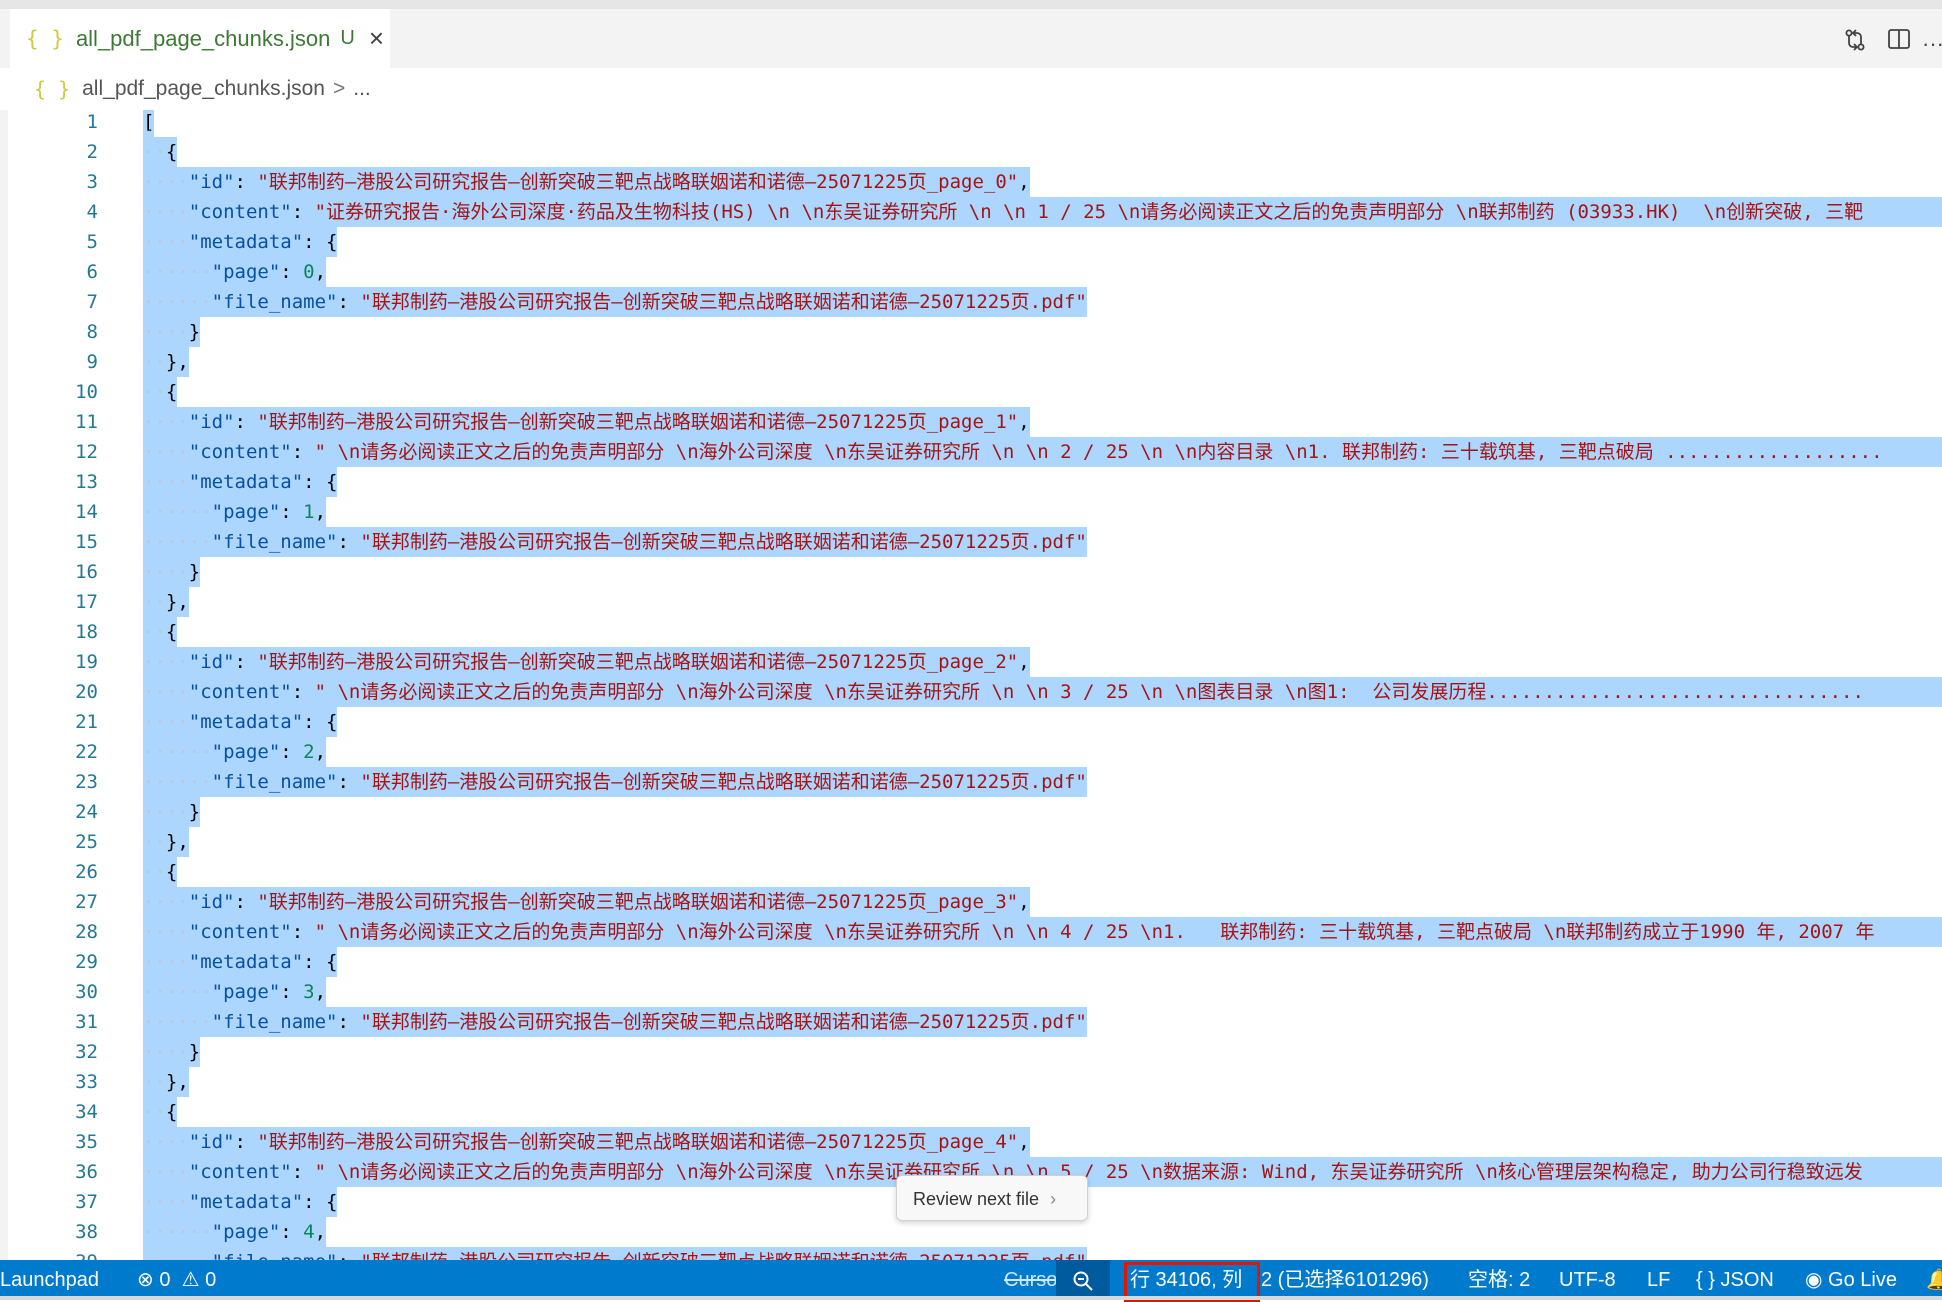 The width and height of the screenshot is (1942, 1302). I want to click on json-file-icon: { }, so click(45, 38).